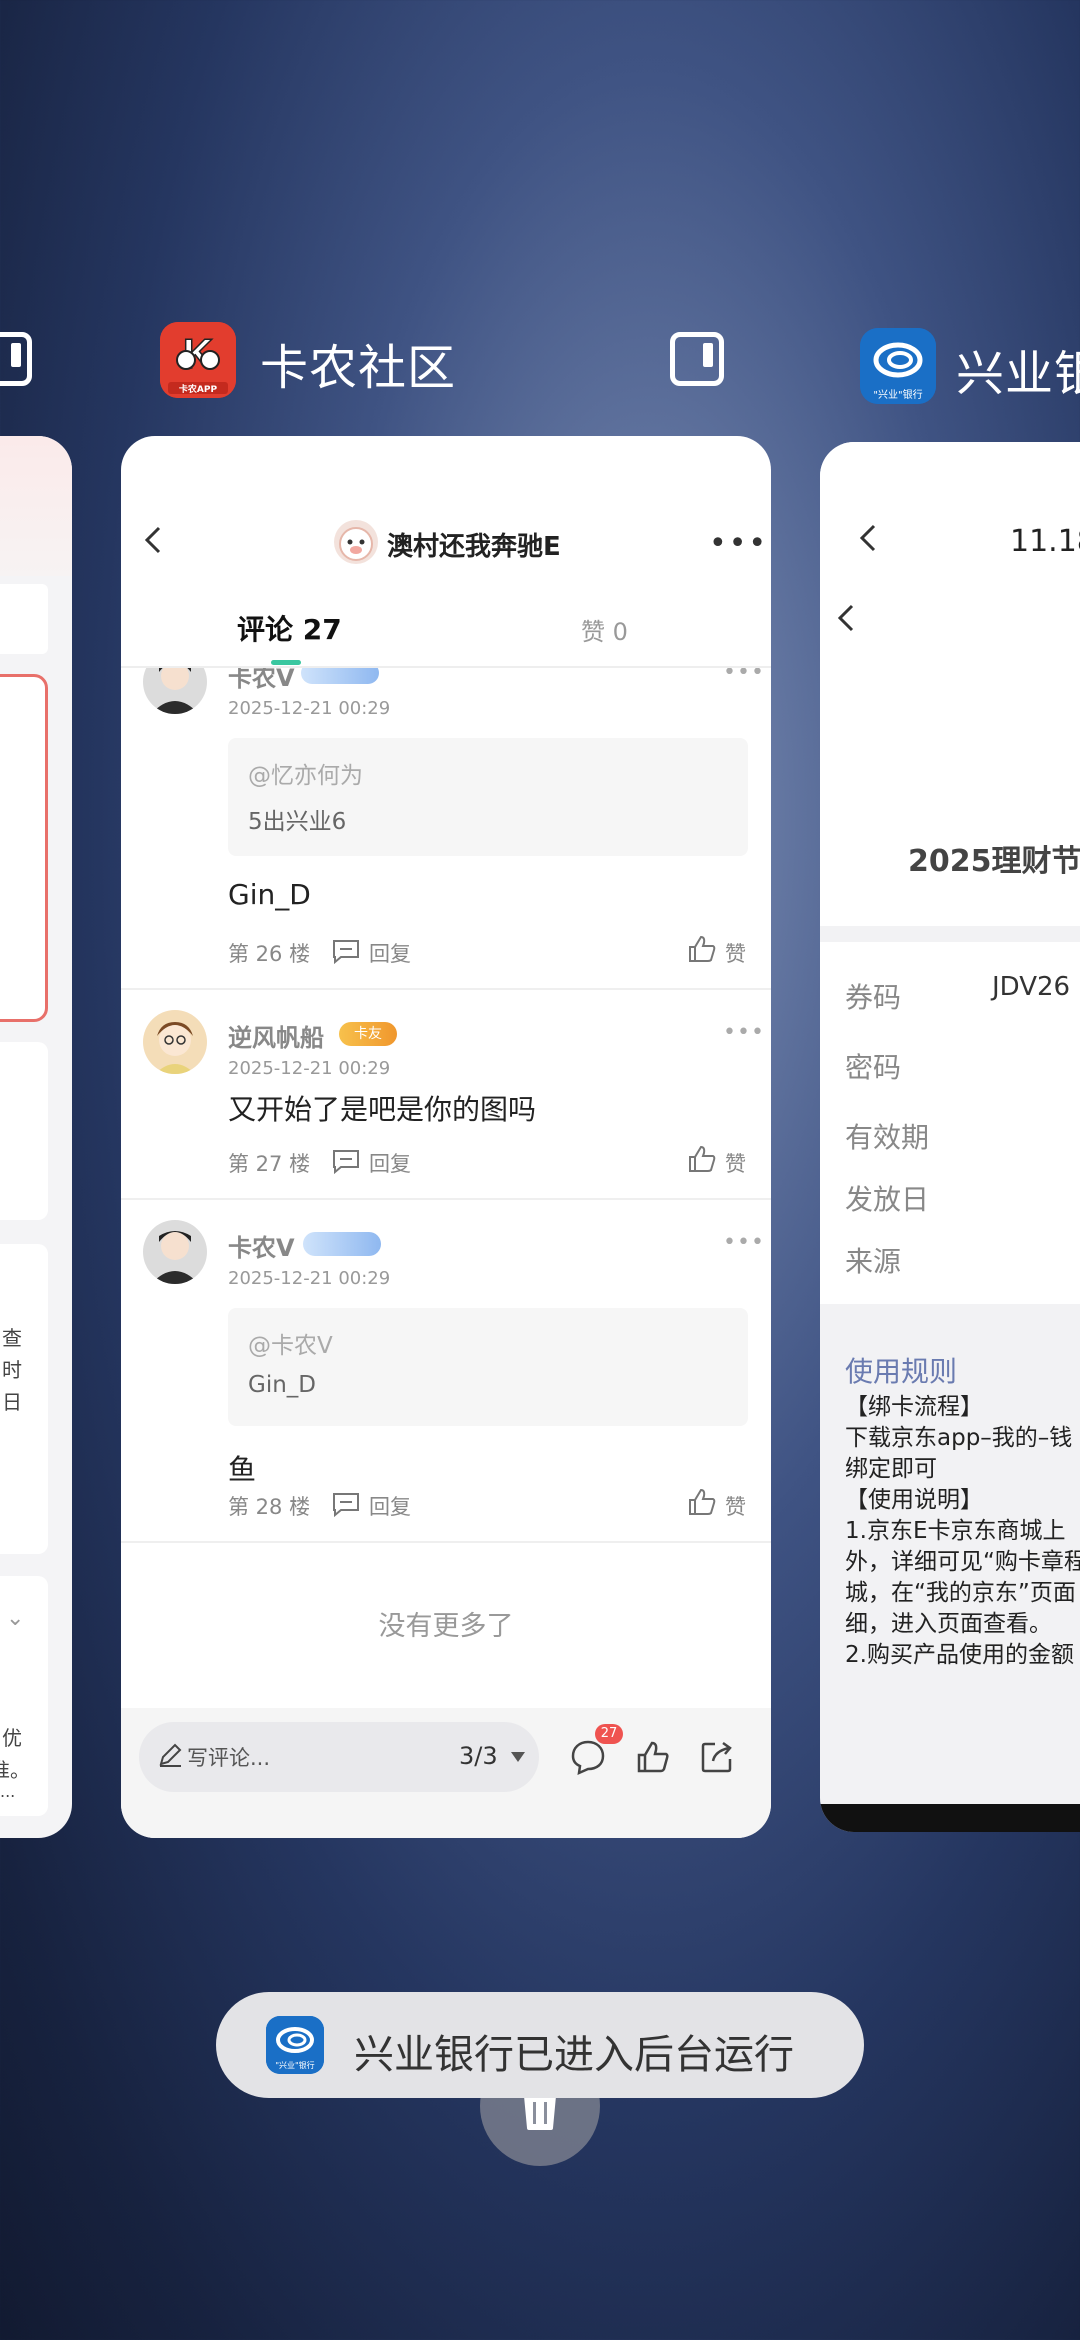  I want to click on pencil-icon, so click(170, 1755).